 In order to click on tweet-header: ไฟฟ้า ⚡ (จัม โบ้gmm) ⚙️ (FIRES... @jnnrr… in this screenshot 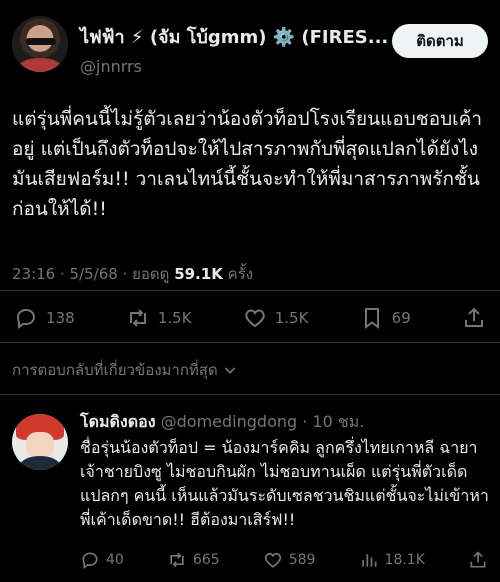, I will do `click(250, 44)`.